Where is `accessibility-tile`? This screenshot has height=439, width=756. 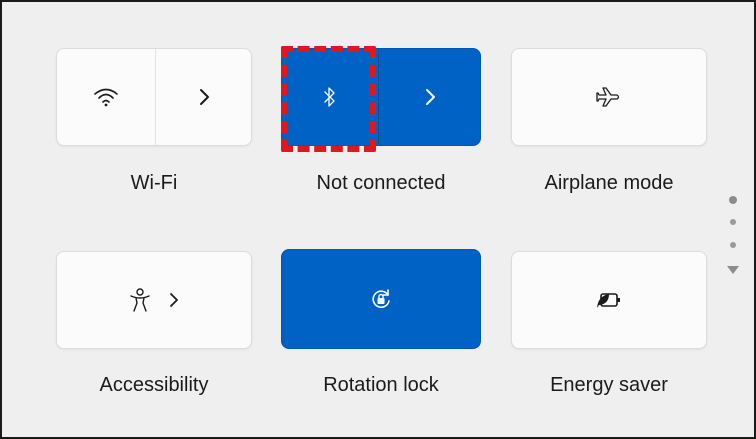
accessibility-tile is located at coordinates (154, 300).